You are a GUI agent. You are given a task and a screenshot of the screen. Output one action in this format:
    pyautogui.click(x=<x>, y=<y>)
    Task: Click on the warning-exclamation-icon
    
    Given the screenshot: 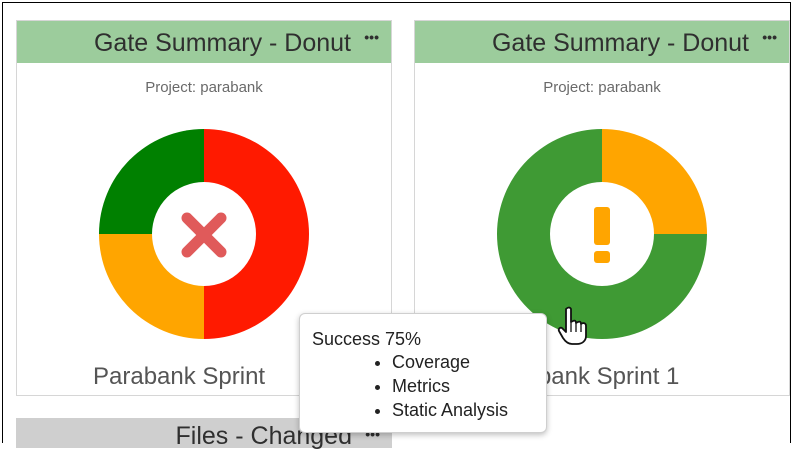 What is the action you would take?
    pyautogui.click(x=602, y=235)
    